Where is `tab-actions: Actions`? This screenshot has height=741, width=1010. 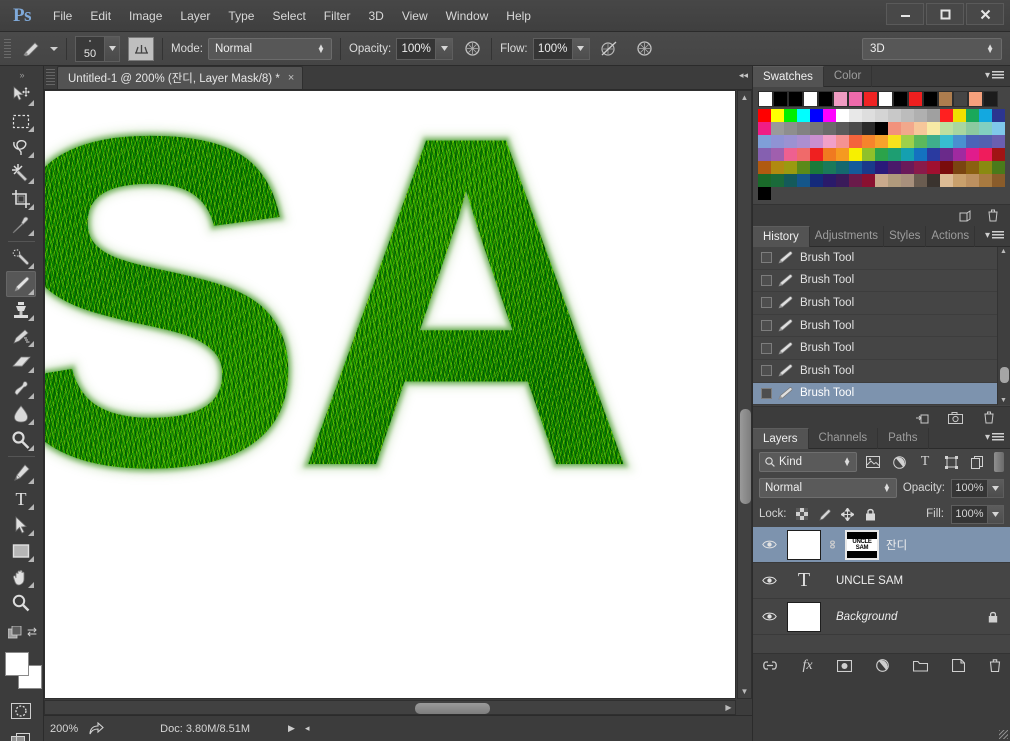 tab-actions: Actions is located at coordinates (951, 236).